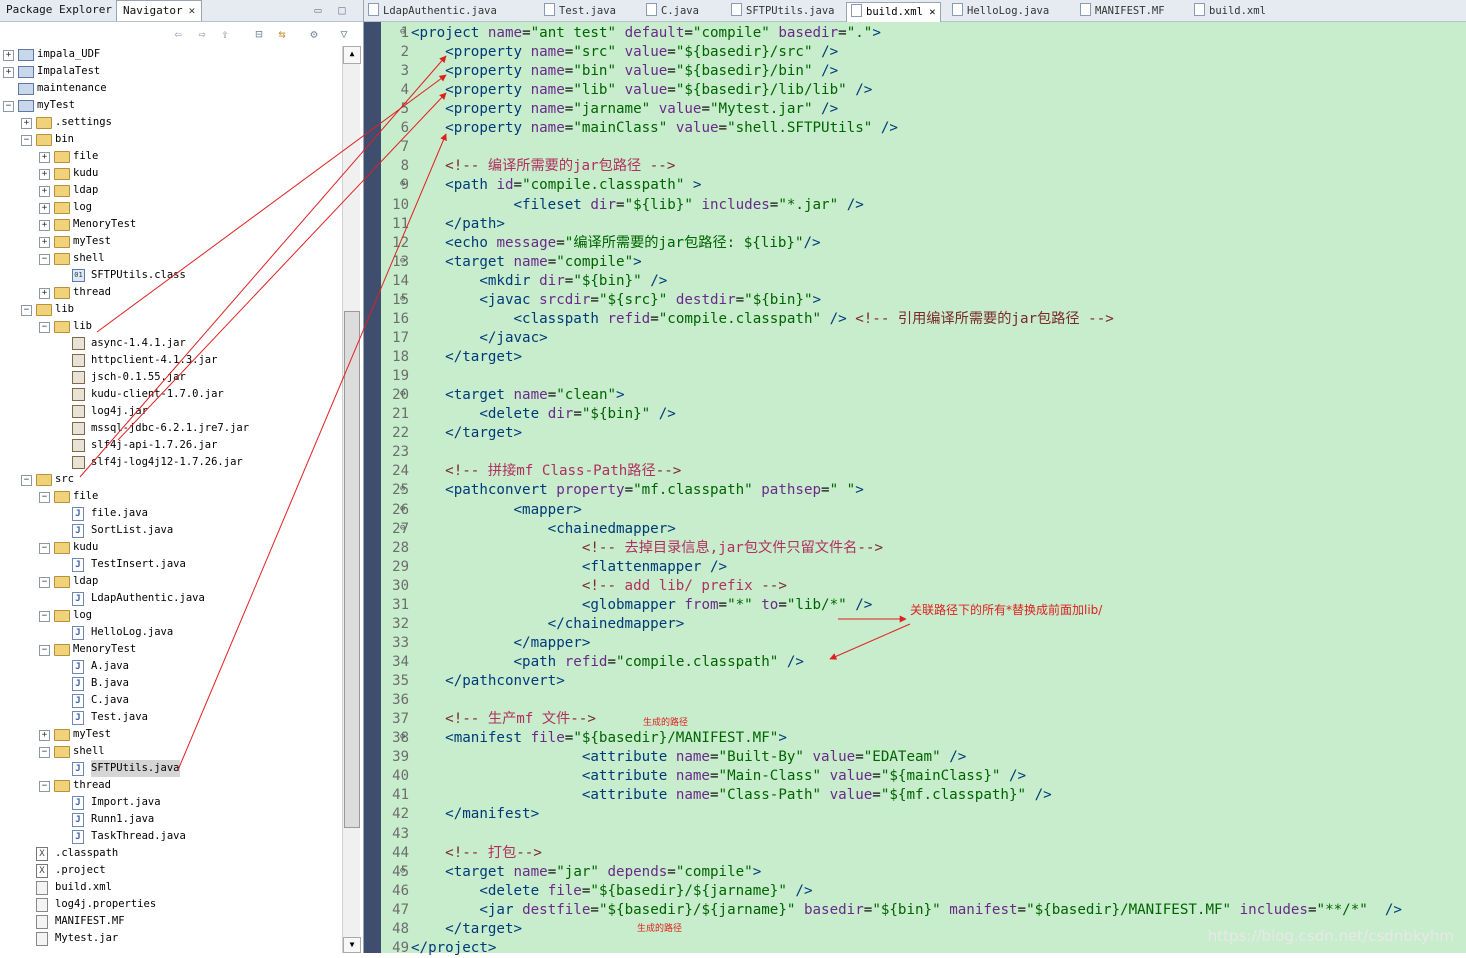  What do you see at coordinates (870, 641) in the screenshot?
I see `arrow-to-path-refid` at bounding box center [870, 641].